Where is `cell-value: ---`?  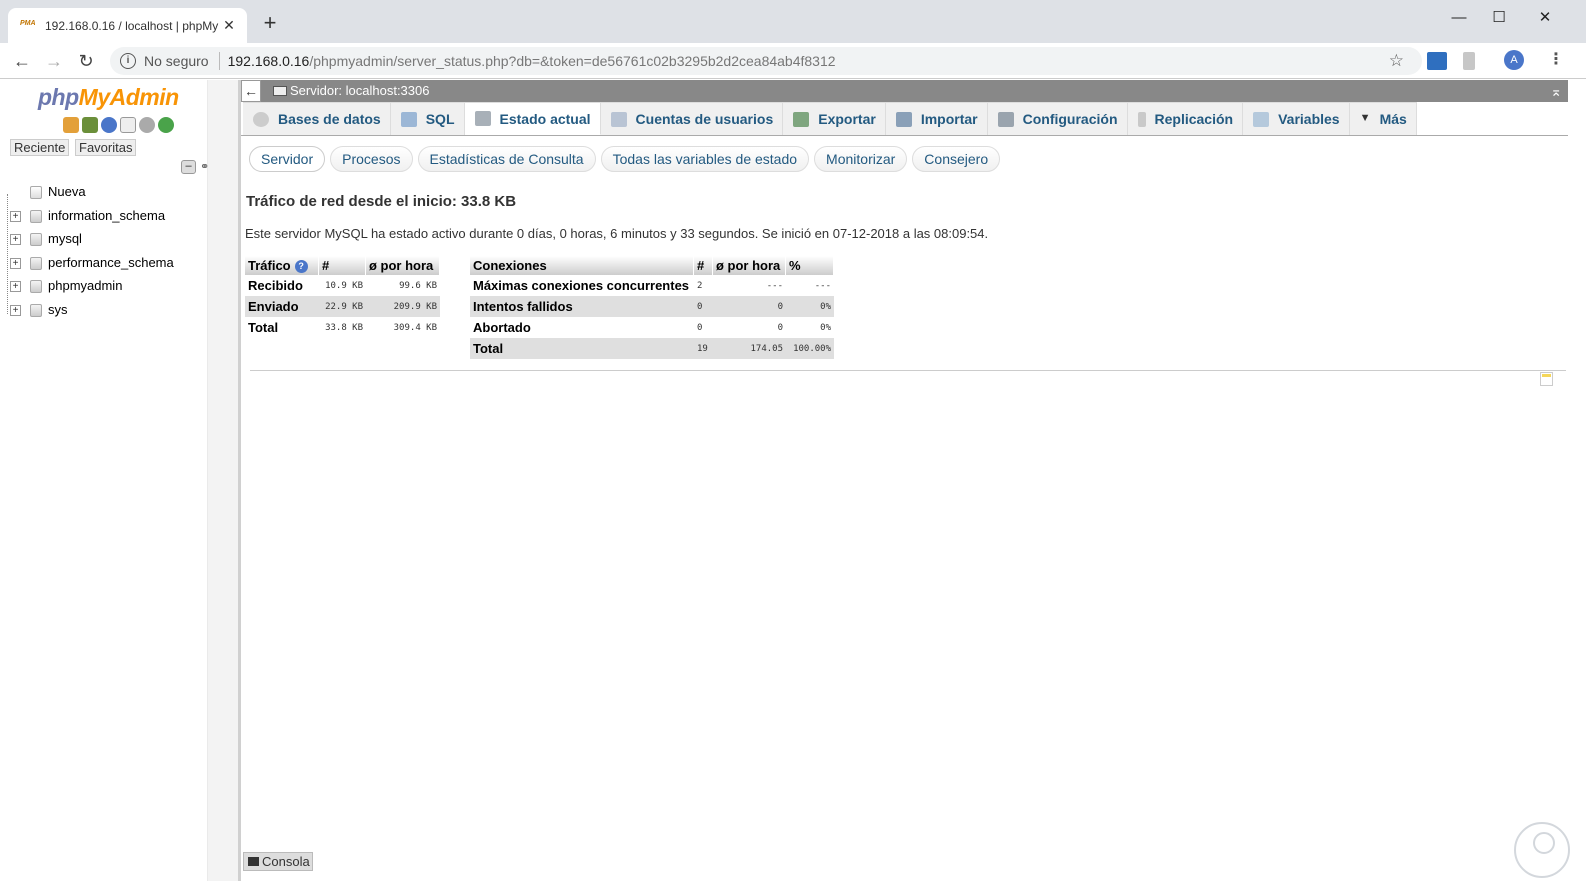 cell-value: --- is located at coordinates (810, 285).